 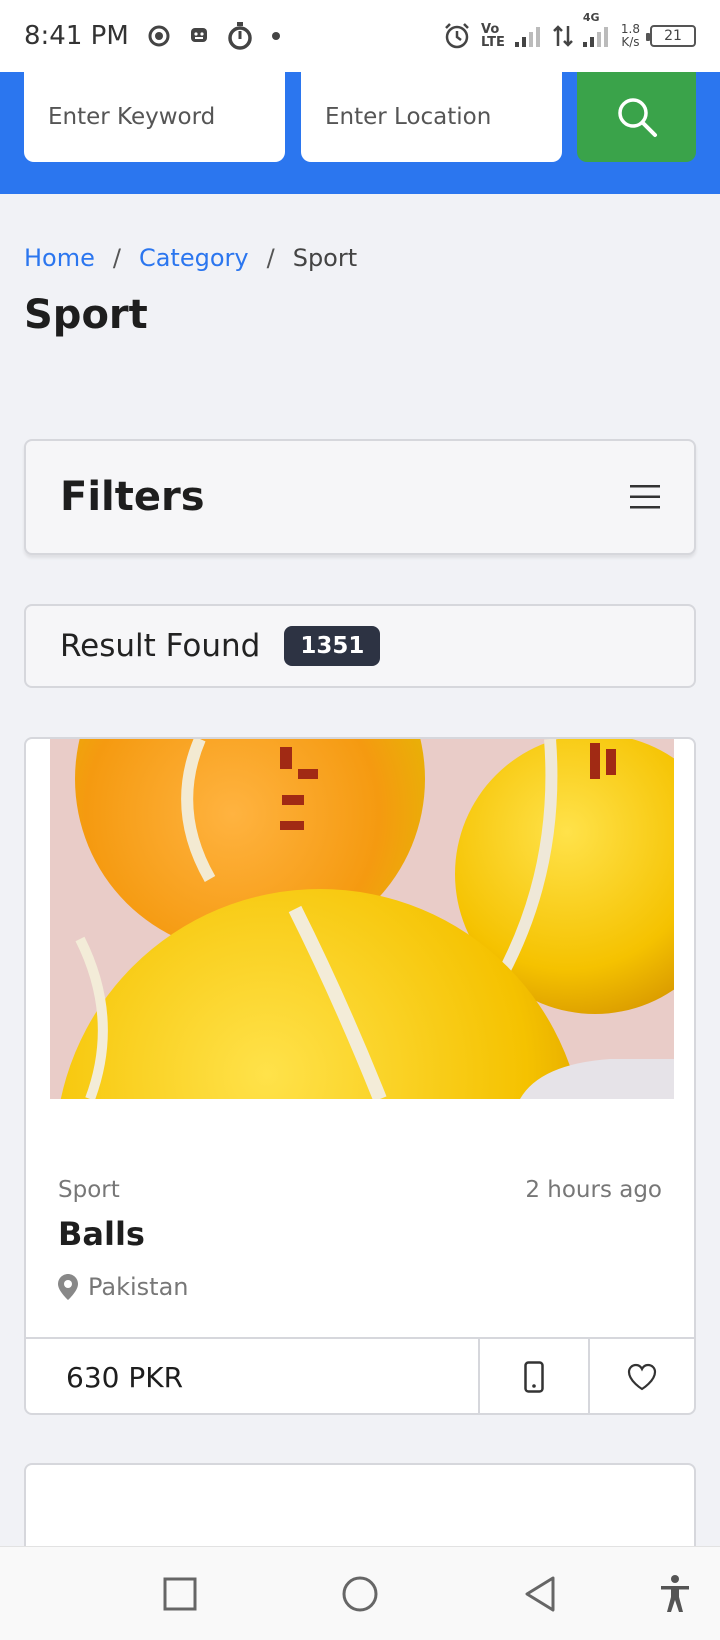 What do you see at coordinates (132, 117) in the screenshot?
I see `keyword-placeholder: Enter Keyword` at bounding box center [132, 117].